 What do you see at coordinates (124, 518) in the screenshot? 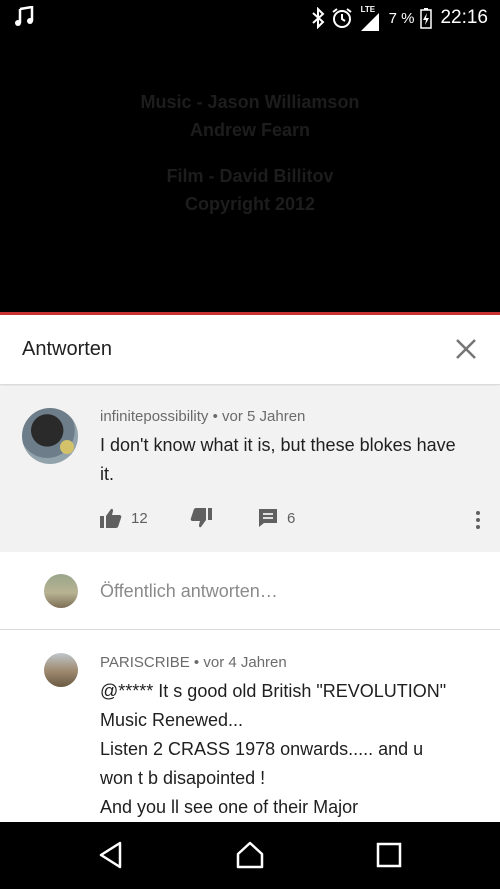
I see `like-button: 12` at bounding box center [124, 518].